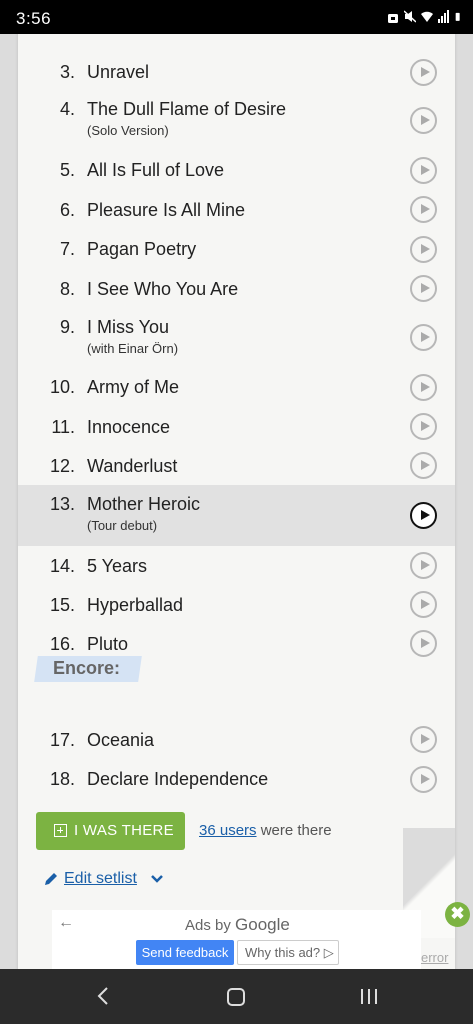 The image size is (473, 1024). I want to click on song-title: I Miss You, so click(128, 327).